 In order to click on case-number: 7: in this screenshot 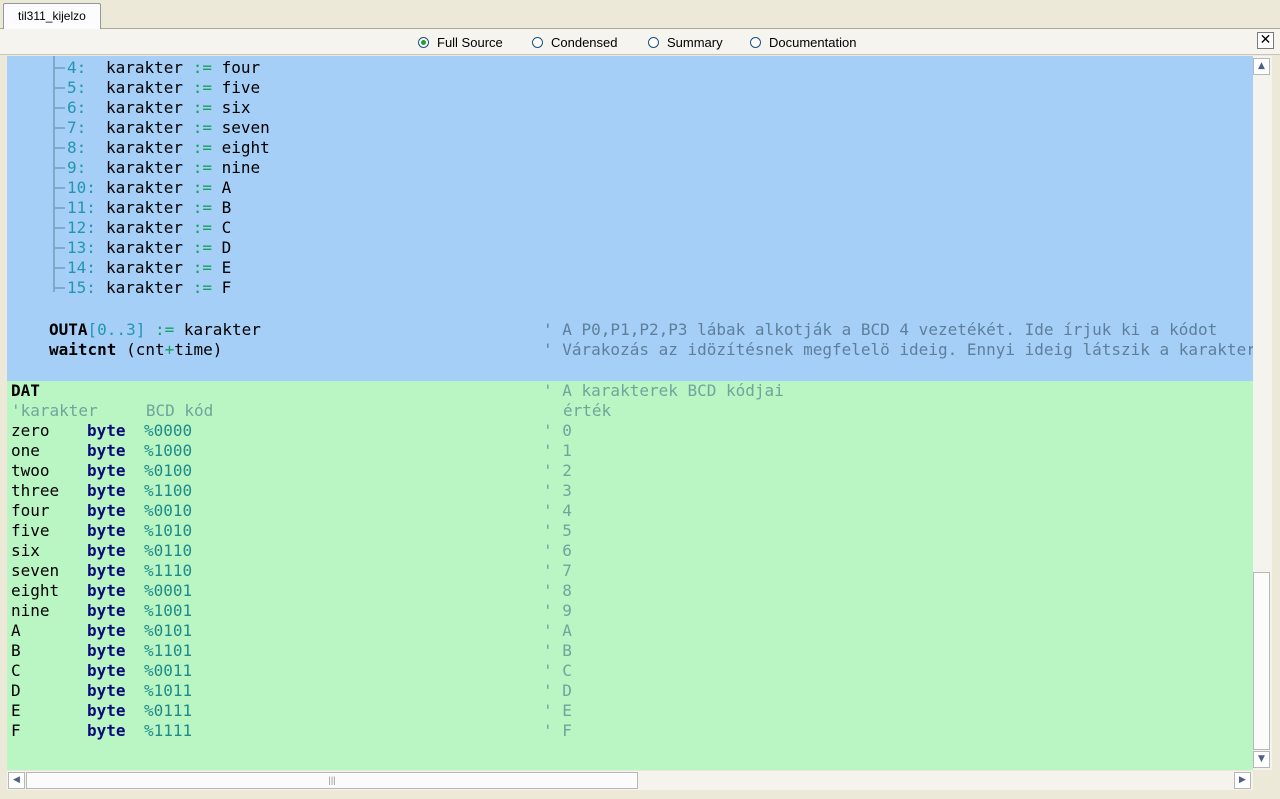, I will do `click(77, 127)`.